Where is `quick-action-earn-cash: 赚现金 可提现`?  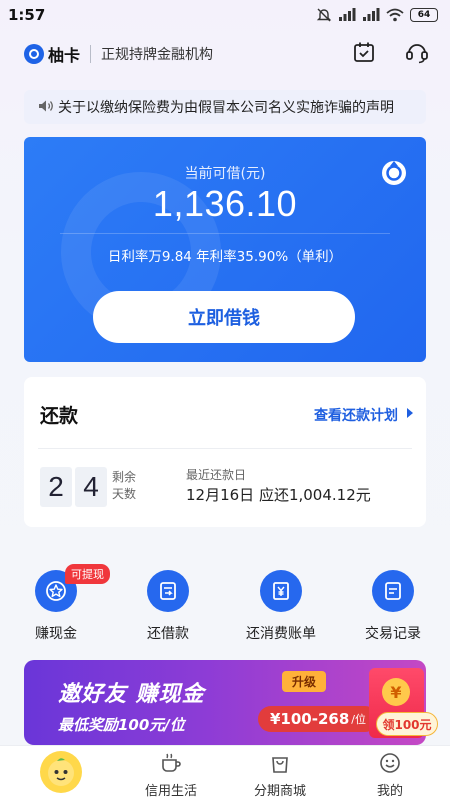
quick-action-earn-cash: 赚现金 可提现 is located at coordinates (60, 603).